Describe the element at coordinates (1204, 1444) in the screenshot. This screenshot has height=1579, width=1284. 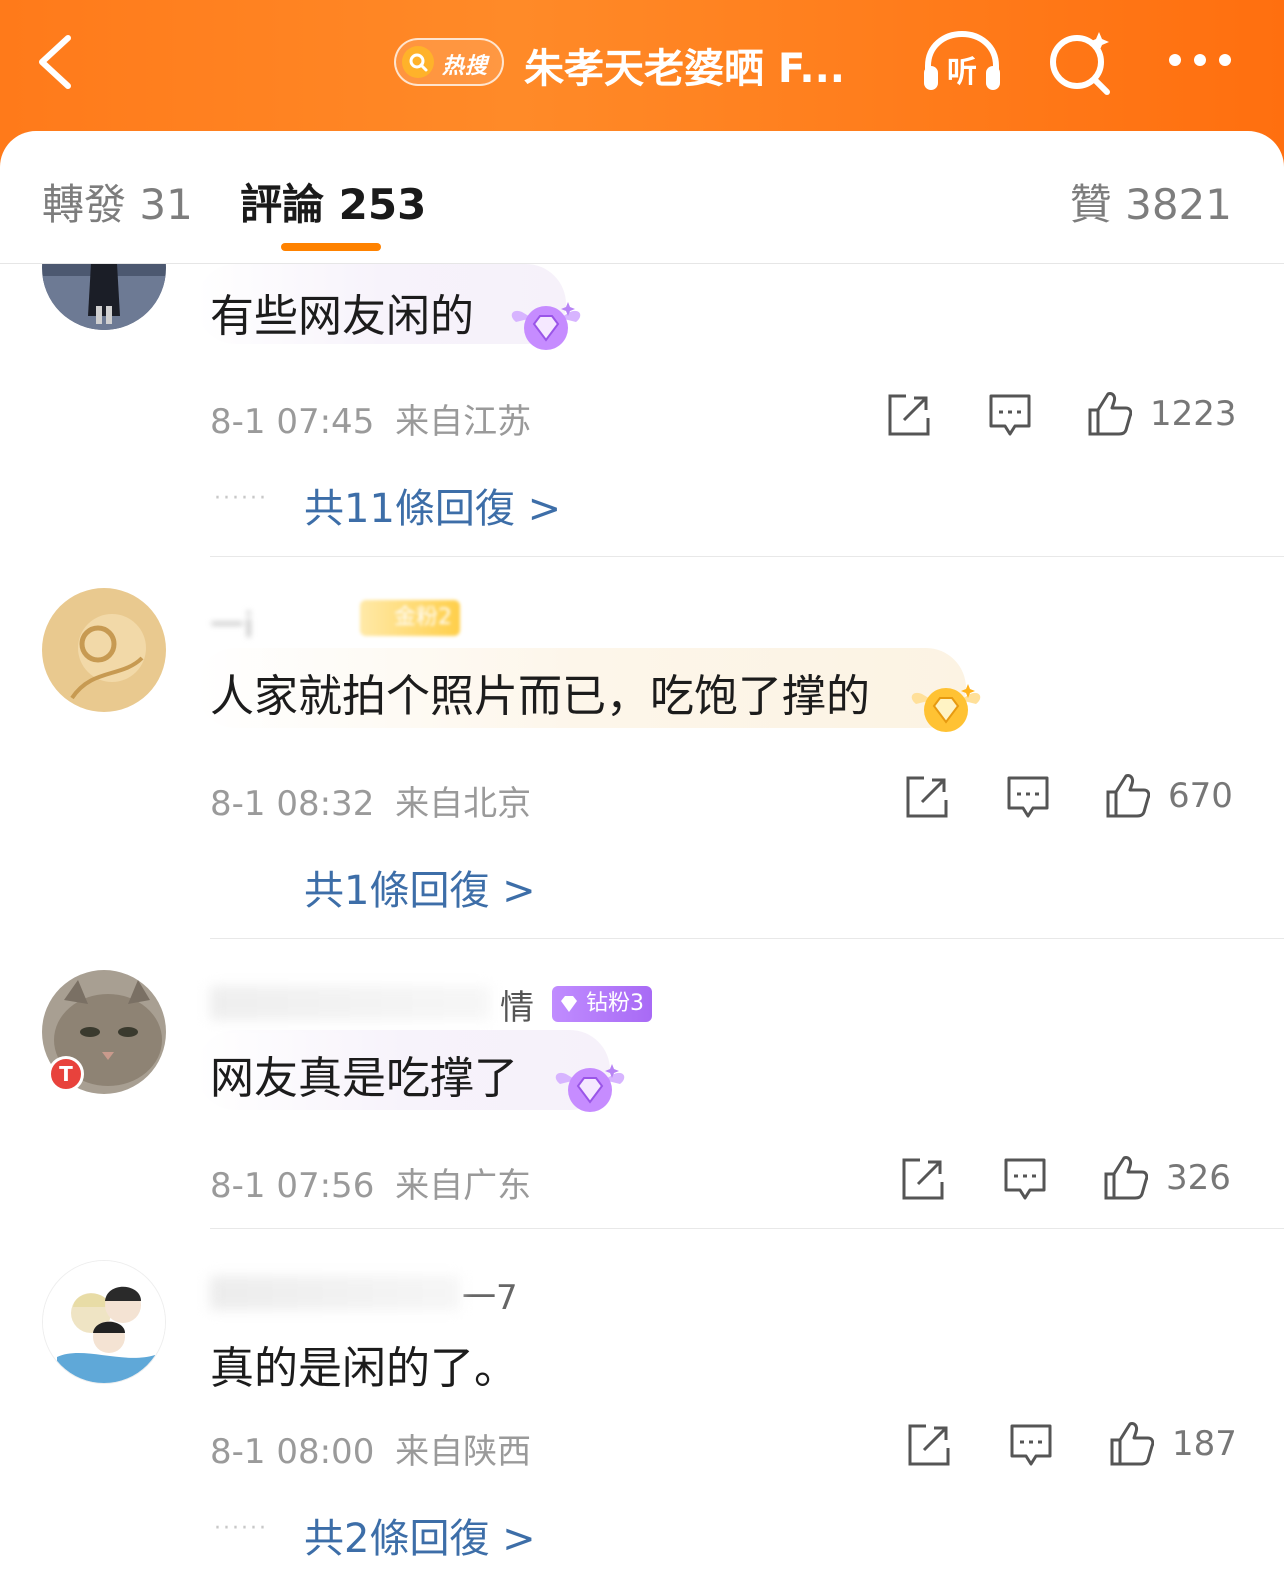
I see `like-count: 187` at that location.